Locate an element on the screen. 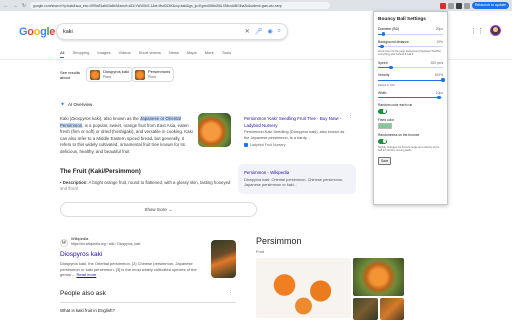 Image resolution: width=512 pixels, height=320 pixels. speed-label: Speed is located at coordinates (383, 62).